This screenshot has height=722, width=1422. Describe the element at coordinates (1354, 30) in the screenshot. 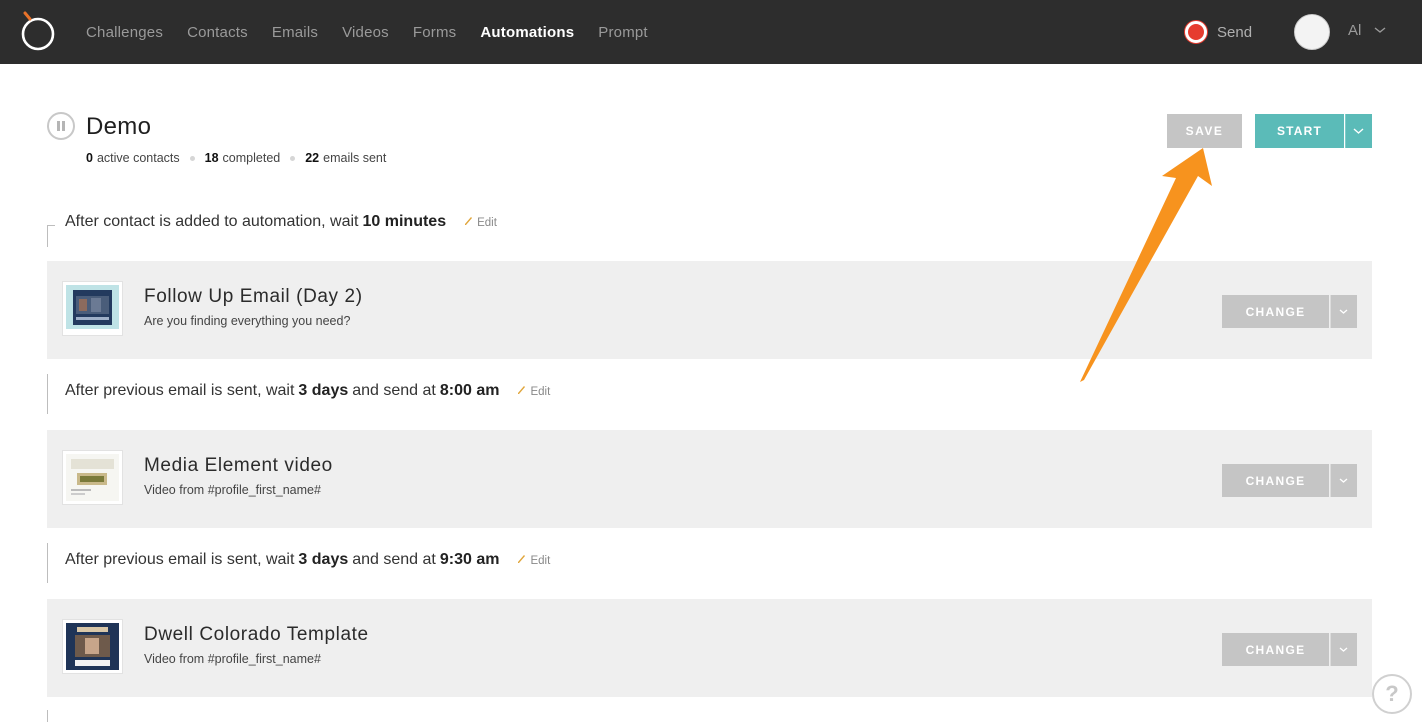

I see `user-name: Al` at that location.